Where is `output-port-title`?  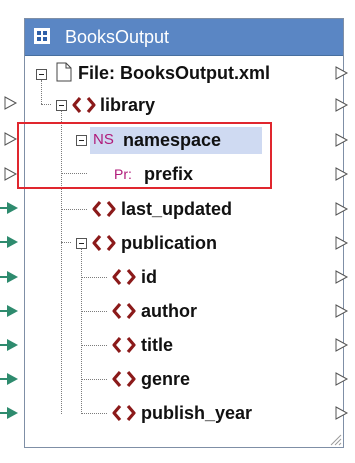
output-port-title is located at coordinates (342, 345).